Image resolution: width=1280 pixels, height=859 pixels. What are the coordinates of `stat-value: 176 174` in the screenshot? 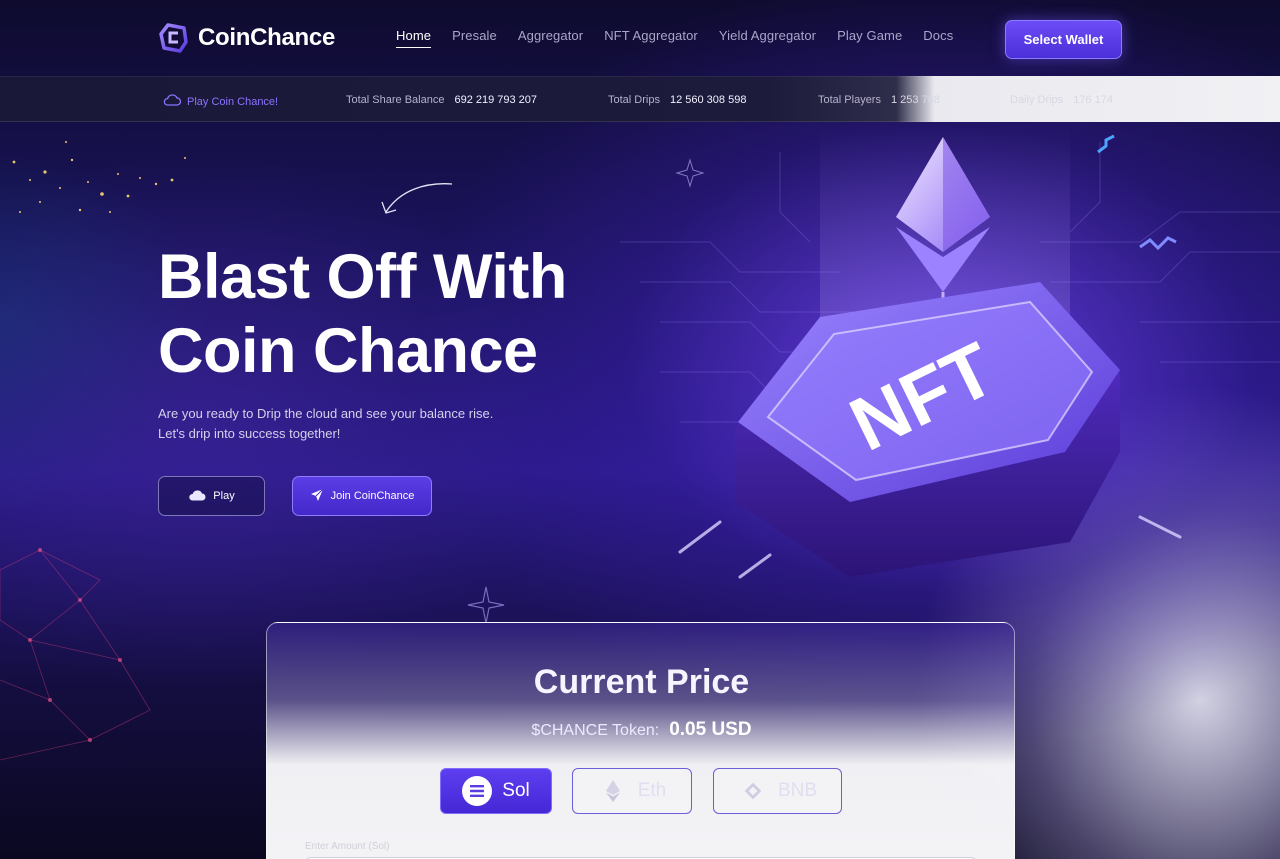 It's located at (1093, 100).